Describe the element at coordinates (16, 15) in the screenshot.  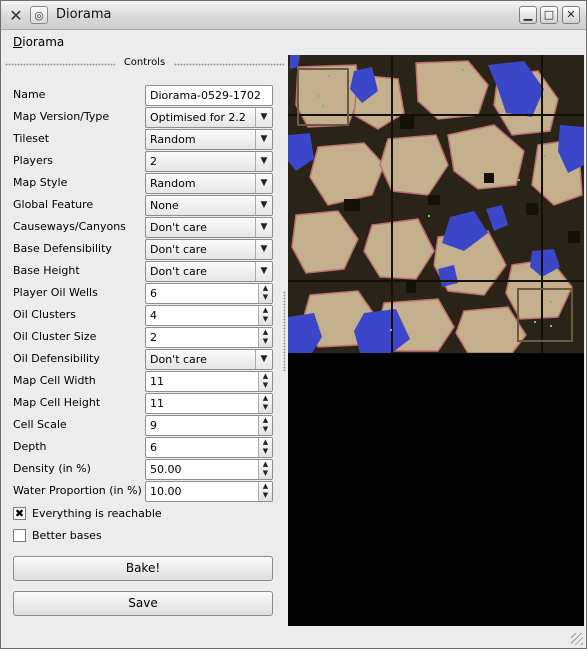
I see `x-logo-icon: ✕` at that location.